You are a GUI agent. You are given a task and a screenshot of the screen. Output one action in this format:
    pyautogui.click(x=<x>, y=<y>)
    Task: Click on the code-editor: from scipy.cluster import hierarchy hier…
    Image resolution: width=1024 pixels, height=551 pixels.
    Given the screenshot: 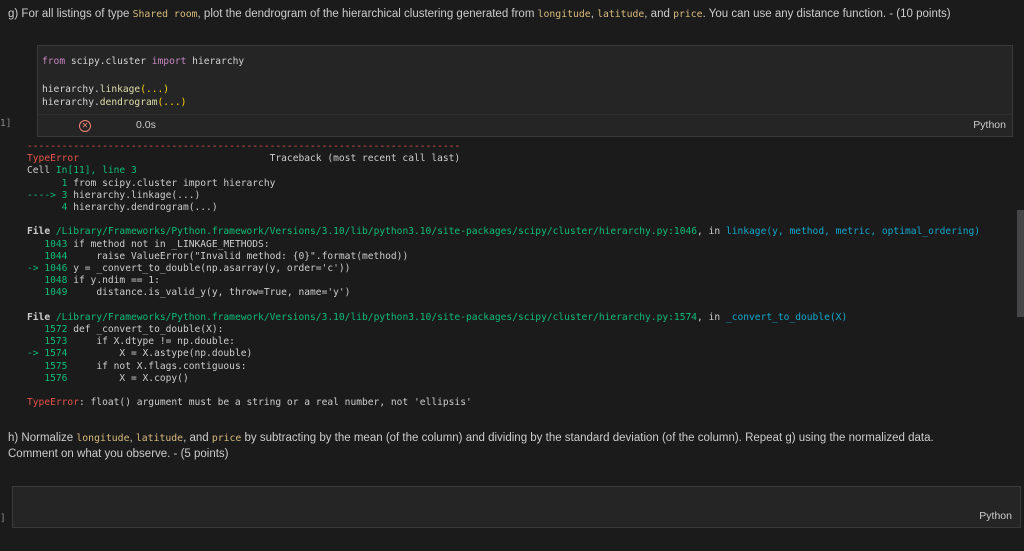 What is the action you would take?
    pyautogui.click(x=527, y=78)
    